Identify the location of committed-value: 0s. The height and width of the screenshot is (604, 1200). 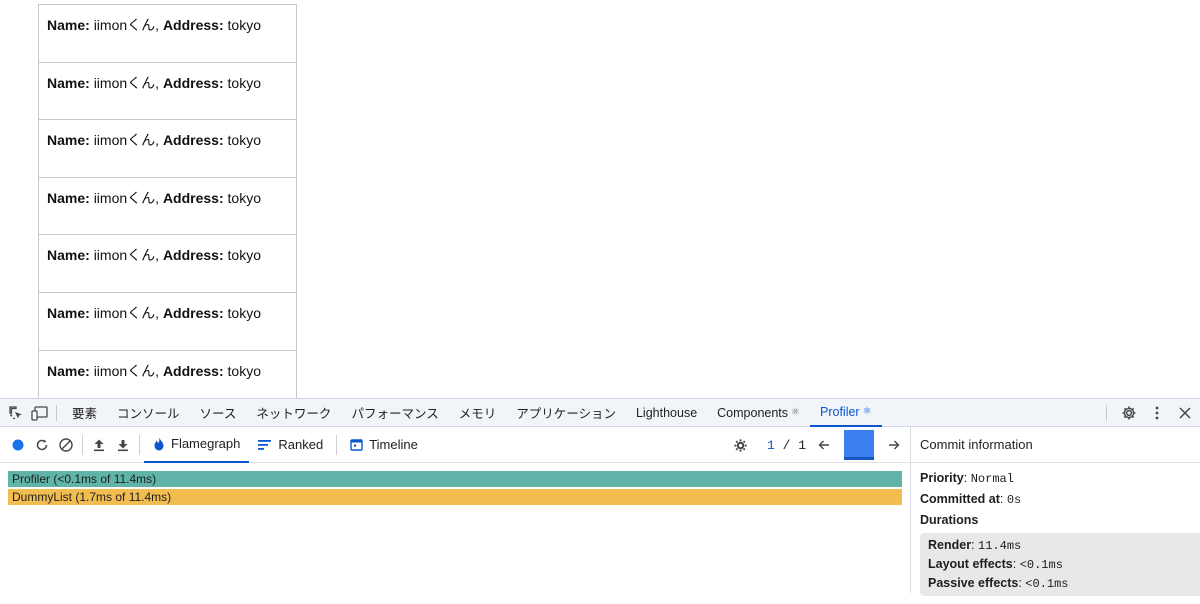
(1014, 500).